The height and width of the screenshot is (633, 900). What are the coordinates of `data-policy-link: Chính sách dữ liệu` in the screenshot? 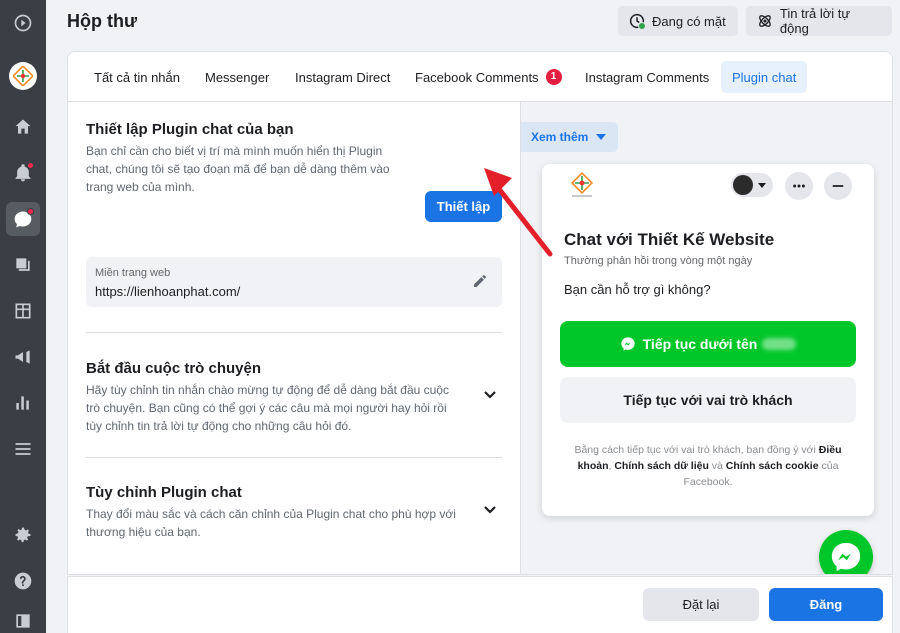 It's located at (661, 466).